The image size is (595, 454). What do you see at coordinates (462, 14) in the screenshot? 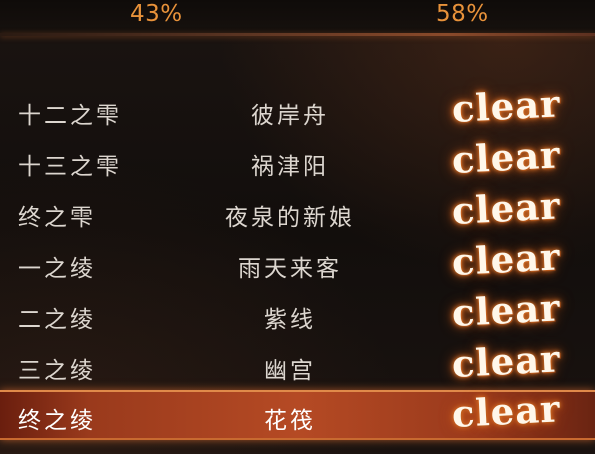
I see `completion-percent-right: 58%` at bounding box center [462, 14].